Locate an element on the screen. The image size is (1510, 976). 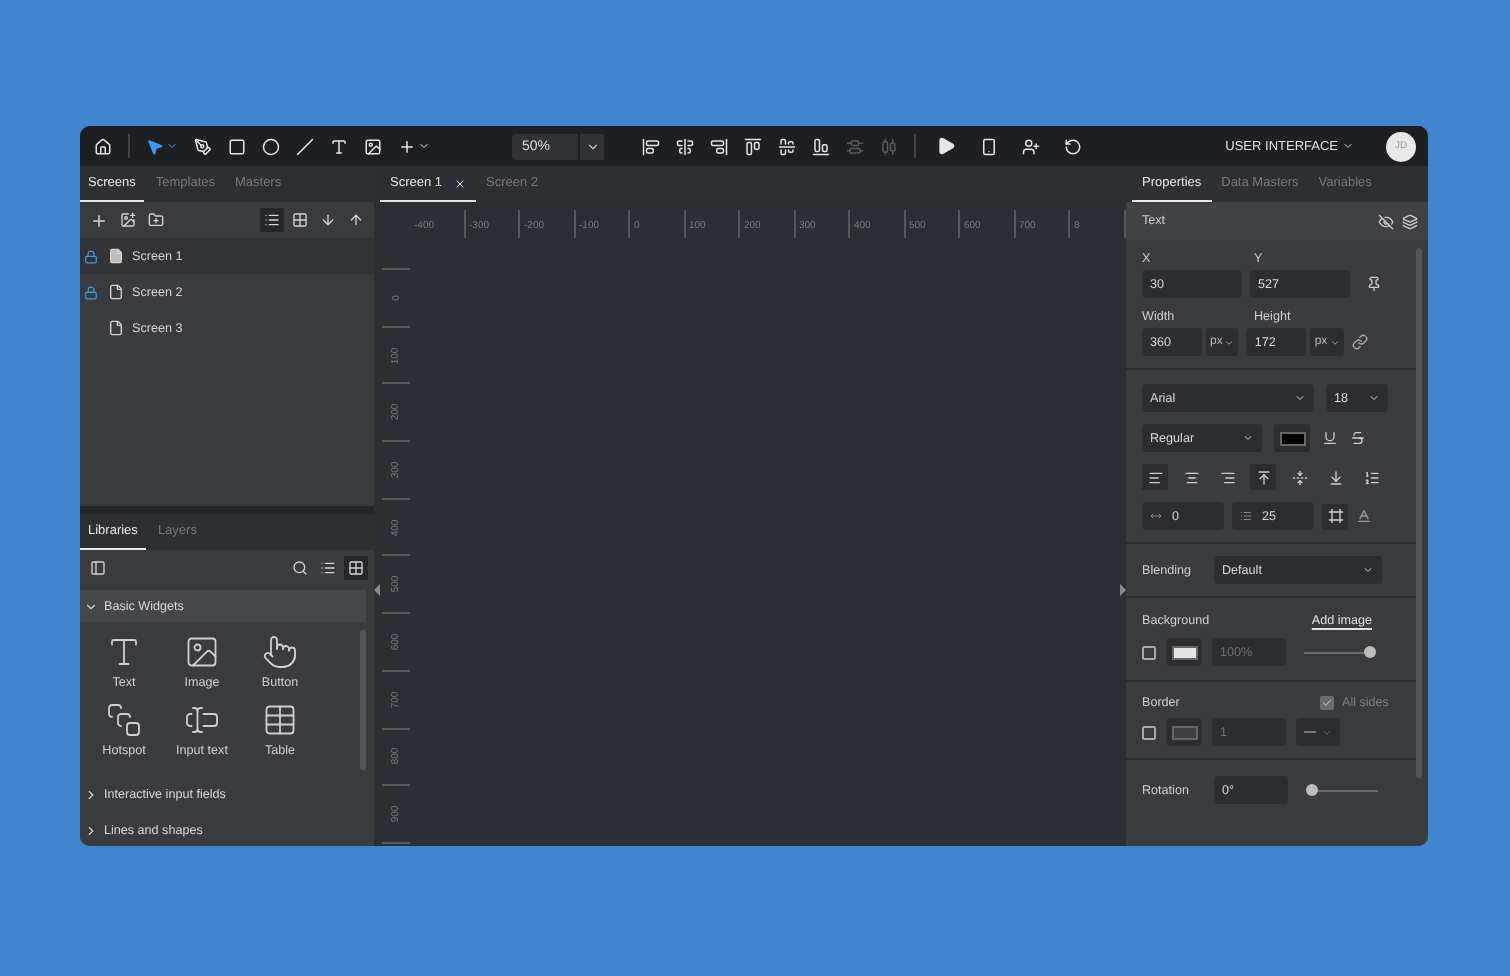
add-image-button is located at coordinates (128, 220).